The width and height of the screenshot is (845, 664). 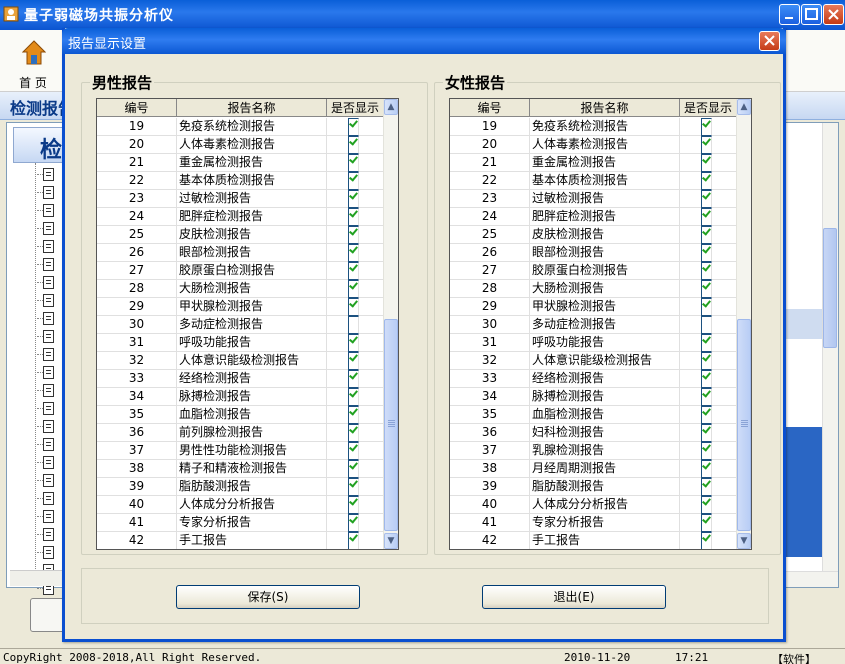 What do you see at coordinates (240, 451) in the screenshot?
I see `table-row: 37 男性性功能检测报告` at bounding box center [240, 451].